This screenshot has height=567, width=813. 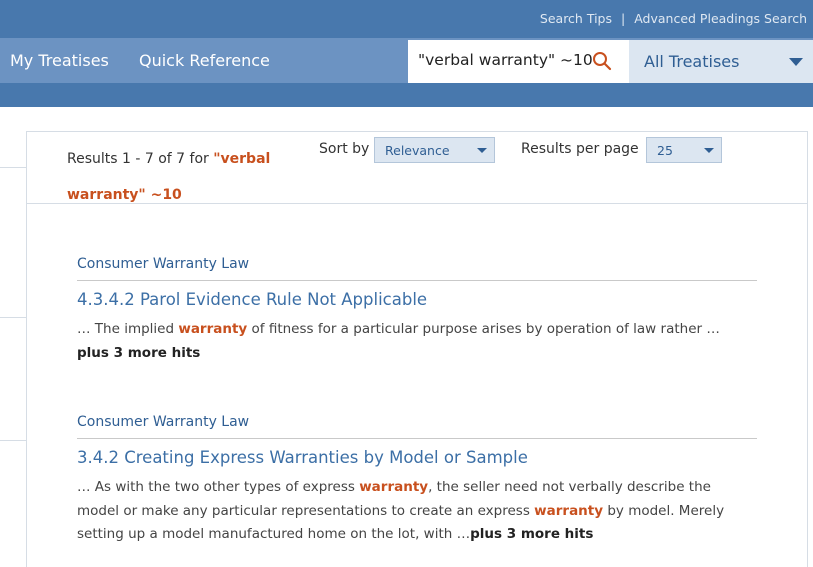 I want to click on snippet-text: … The implied, so click(x=128, y=329).